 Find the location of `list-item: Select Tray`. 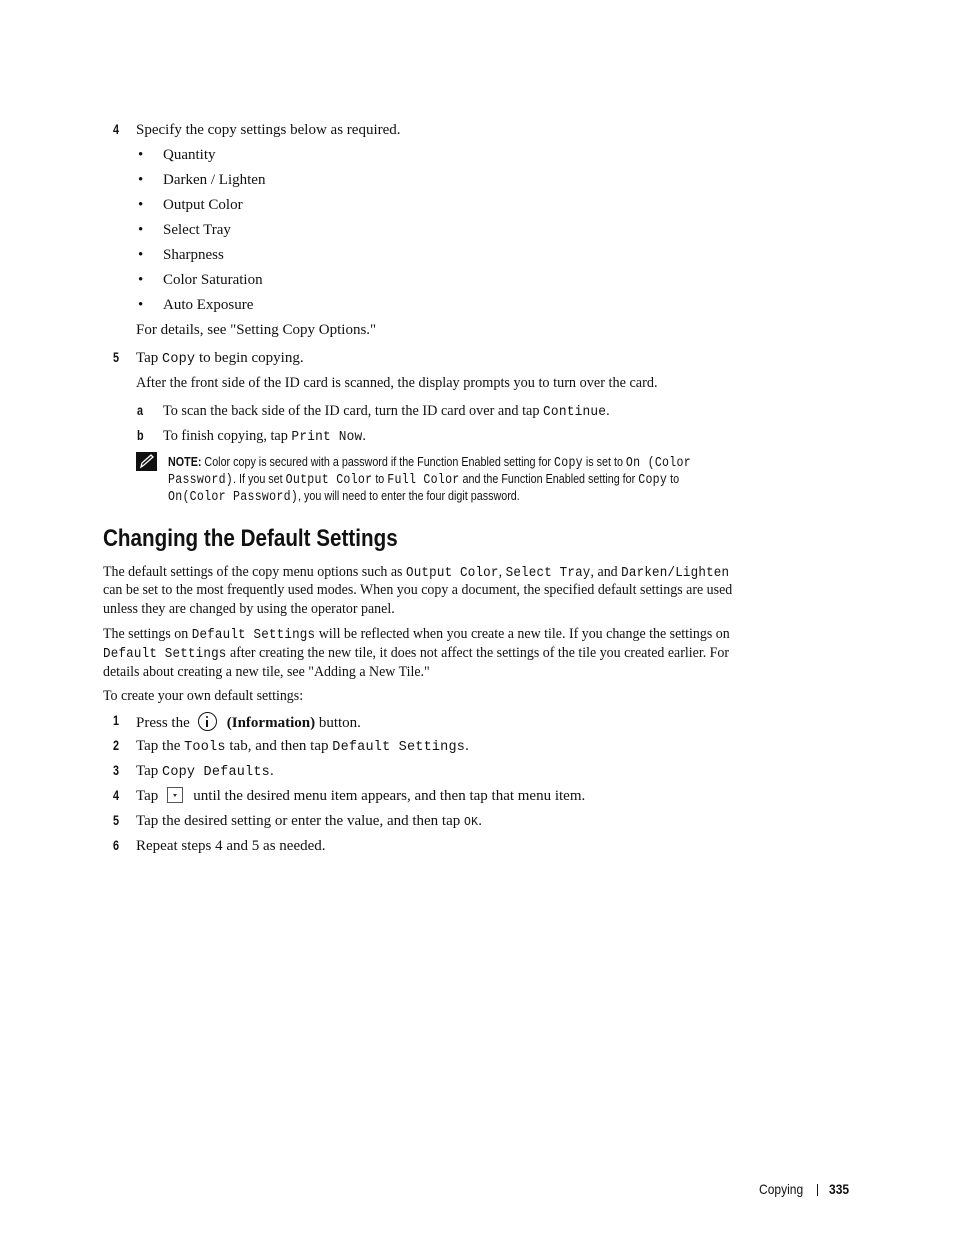

list-item: Select Tray is located at coordinates (197, 230).